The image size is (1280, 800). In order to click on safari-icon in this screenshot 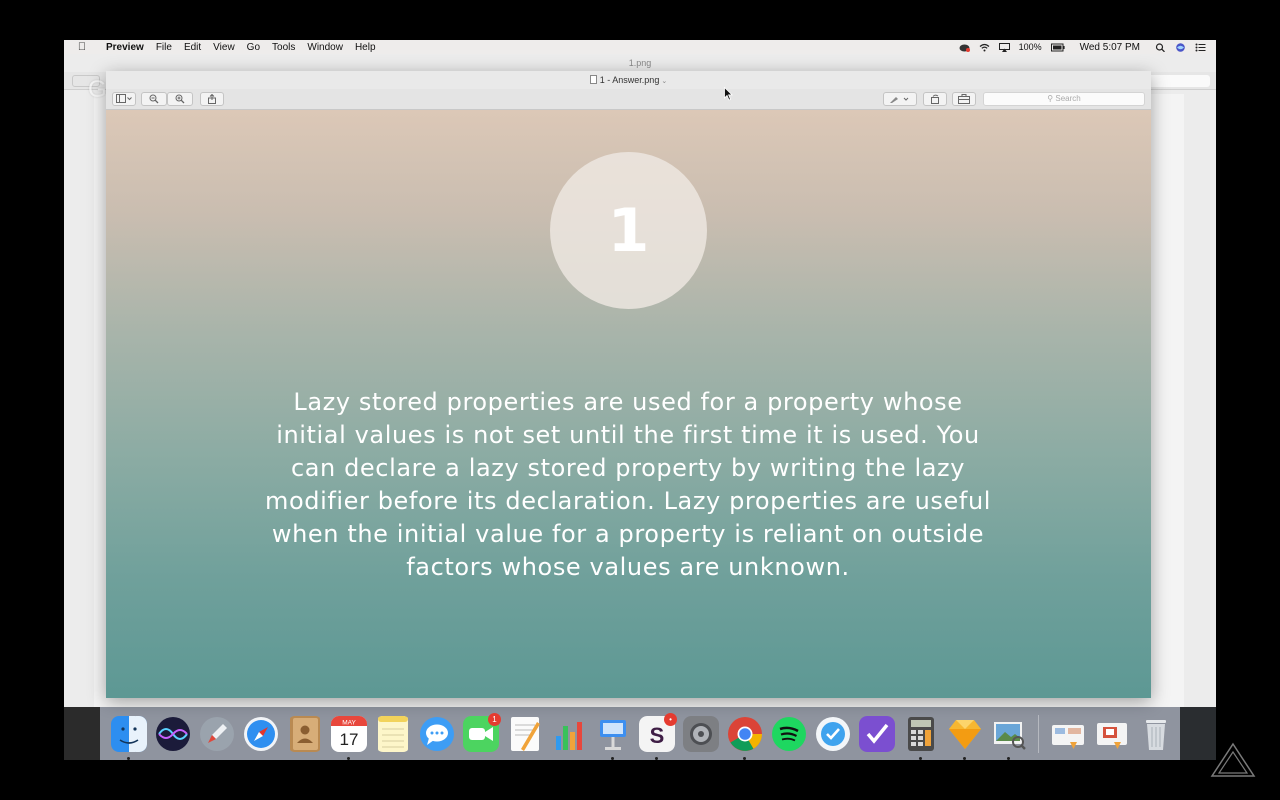, I will do `click(261, 733)`.